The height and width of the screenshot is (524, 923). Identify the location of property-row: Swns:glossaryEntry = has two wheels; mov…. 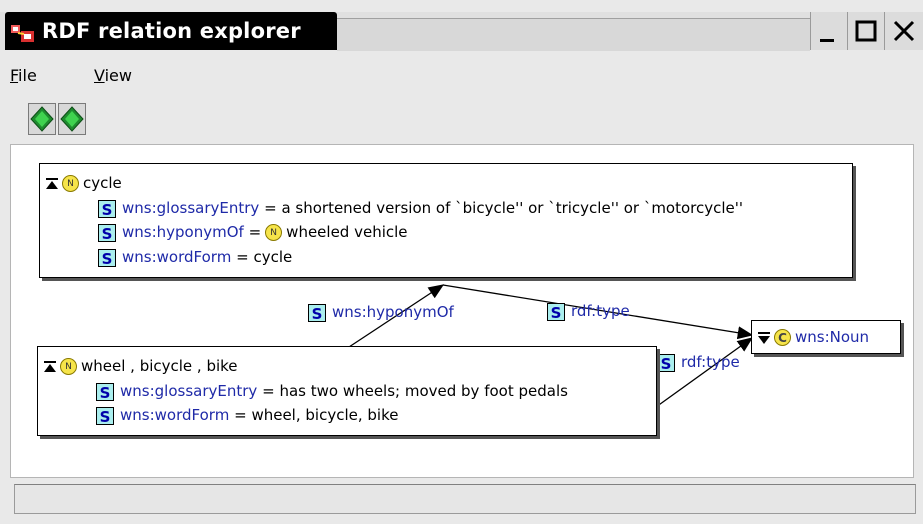
(332, 392).